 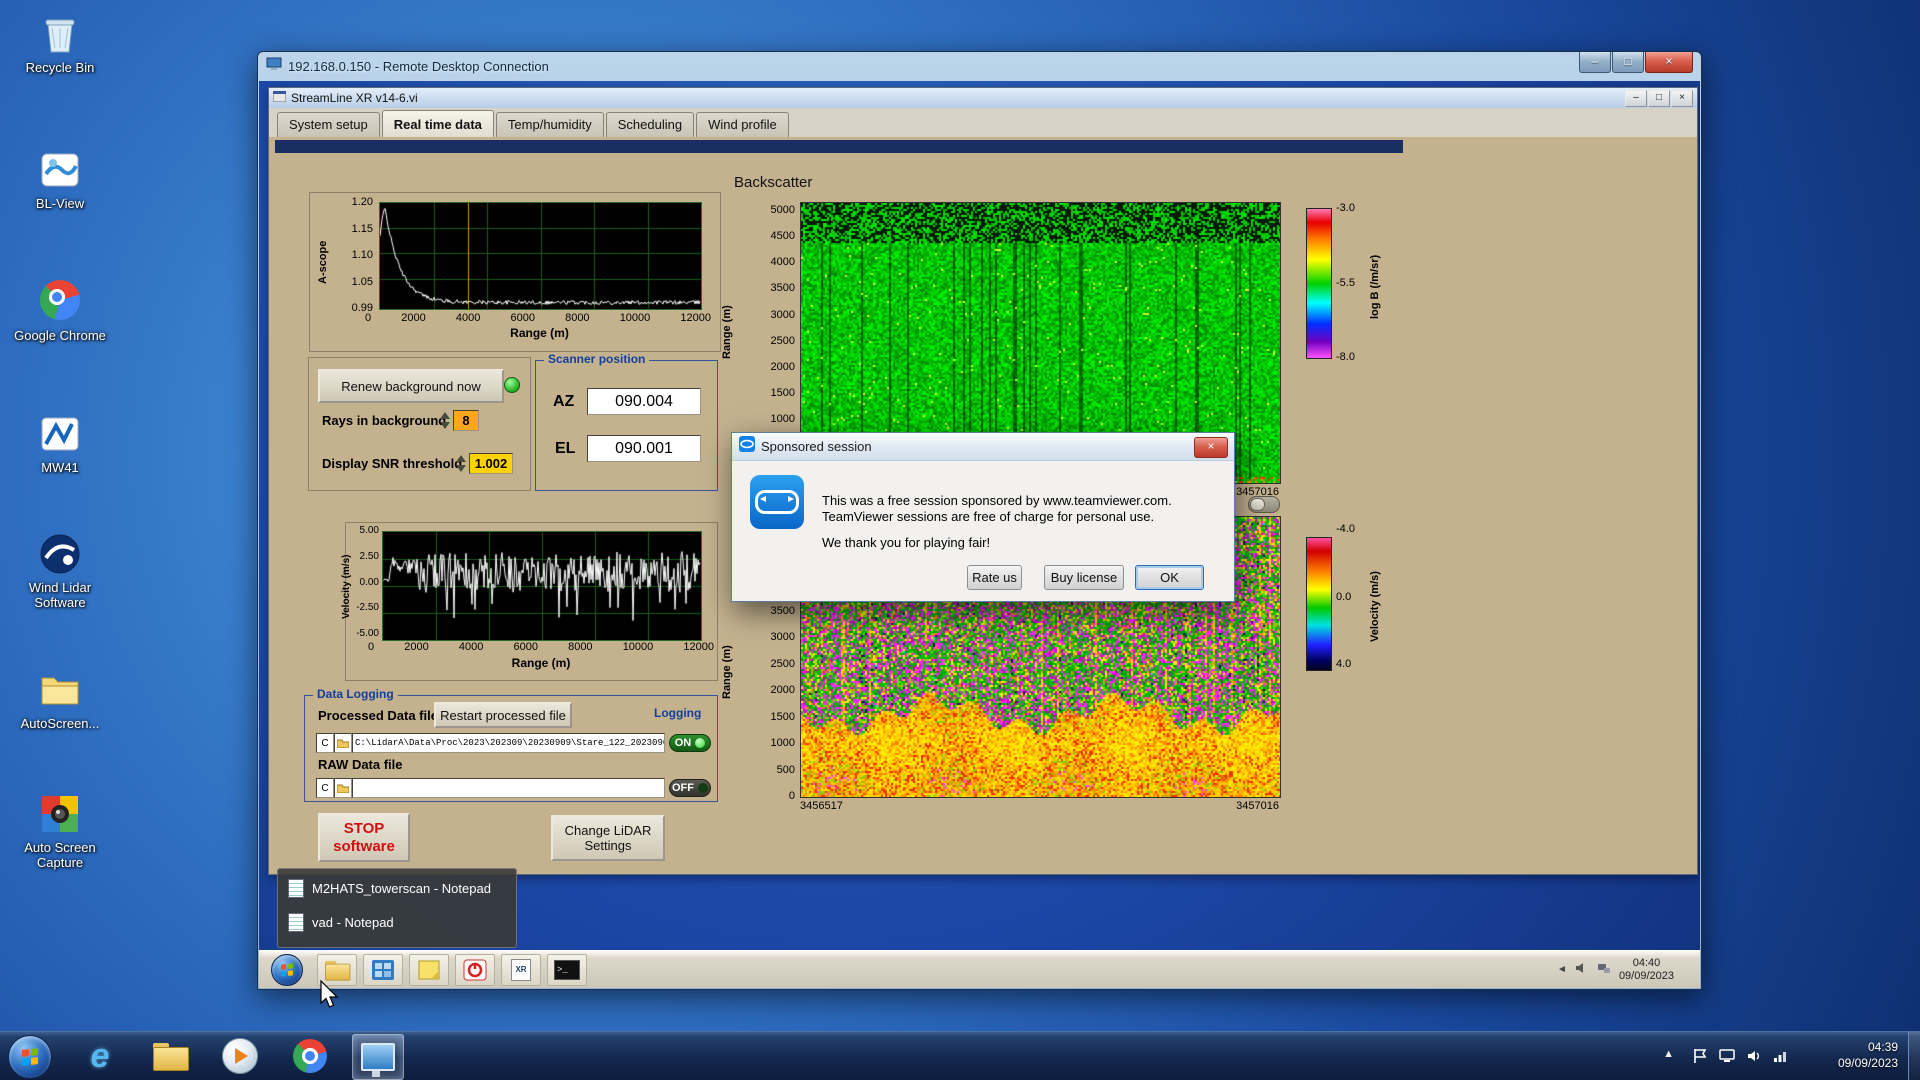 I want to click on recycle-bin-icon, so click(x=60, y=34).